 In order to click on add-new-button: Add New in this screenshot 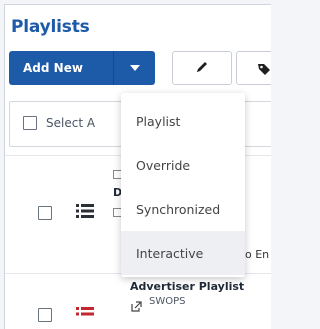, I will do `click(82, 68)`.